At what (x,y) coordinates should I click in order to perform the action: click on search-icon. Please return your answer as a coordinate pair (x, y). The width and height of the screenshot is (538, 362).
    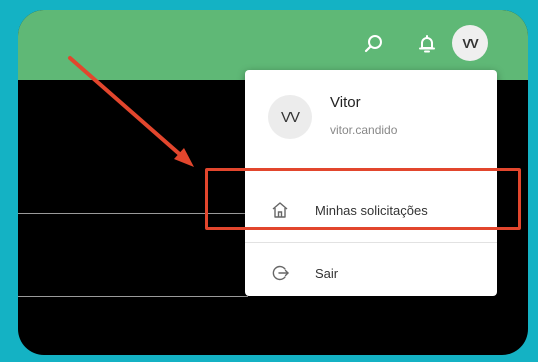
    Looking at the image, I should click on (374, 44).